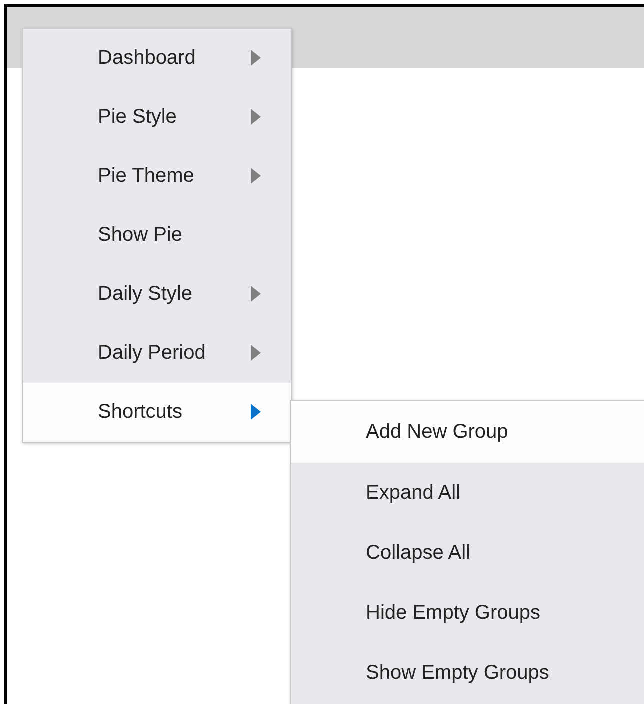 The height and width of the screenshot is (704, 644). What do you see at coordinates (467, 553) in the screenshot?
I see `menu-item: Collapse All` at bounding box center [467, 553].